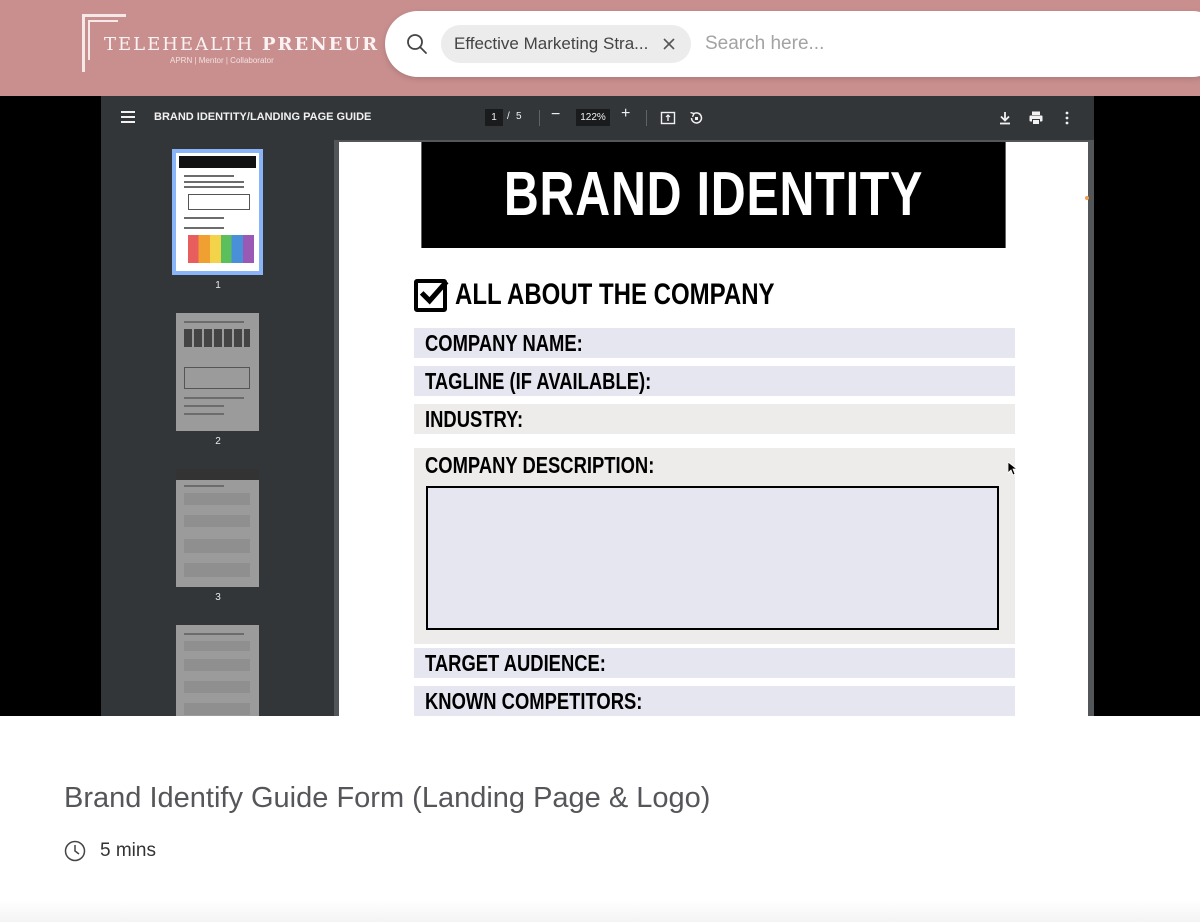 The image size is (1200, 922). I want to click on search-input, so click(905, 44).